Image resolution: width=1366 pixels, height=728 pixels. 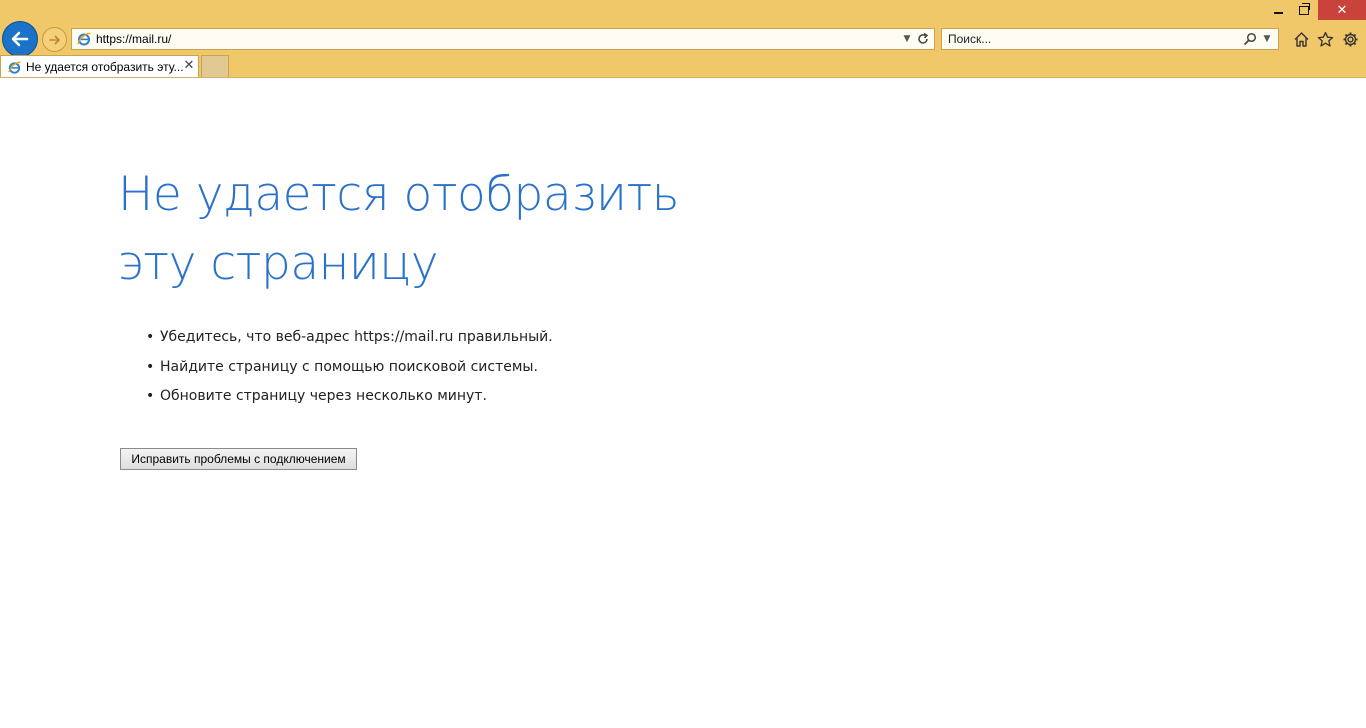 I want to click on forward-button, so click(x=54, y=39).